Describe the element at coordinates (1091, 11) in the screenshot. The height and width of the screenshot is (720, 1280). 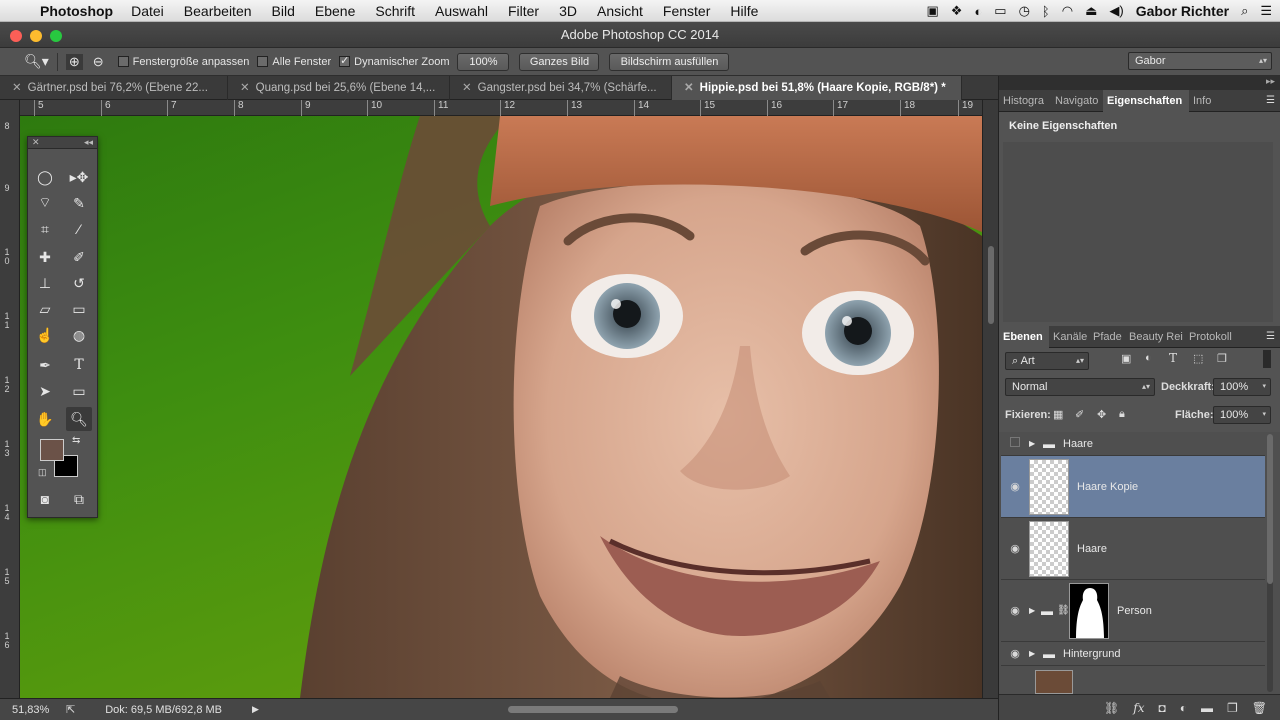
I see `eject-icon: ⏏` at that location.